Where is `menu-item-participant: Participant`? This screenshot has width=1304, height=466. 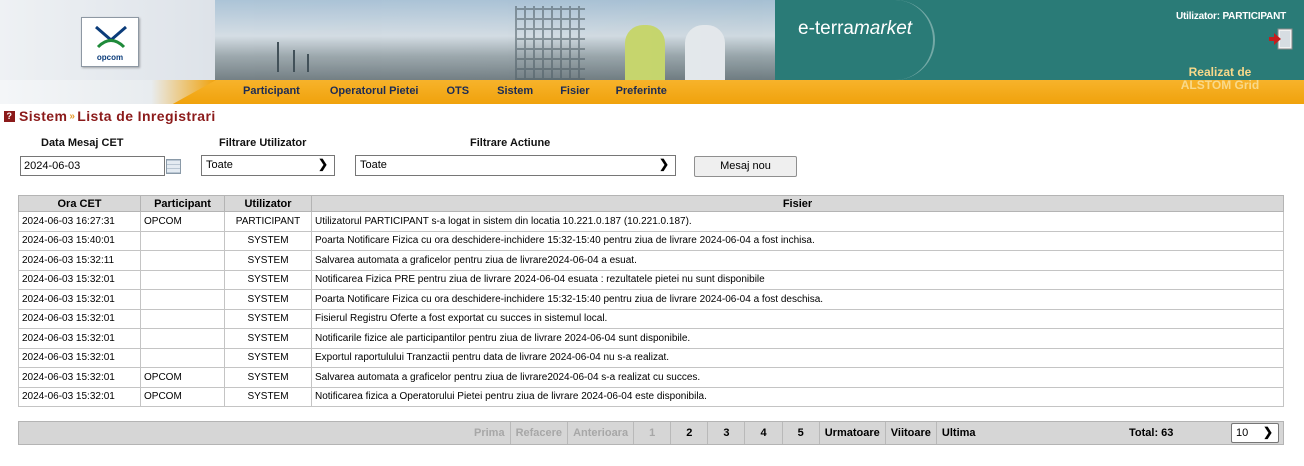
menu-item-participant: Participant is located at coordinates (271, 91).